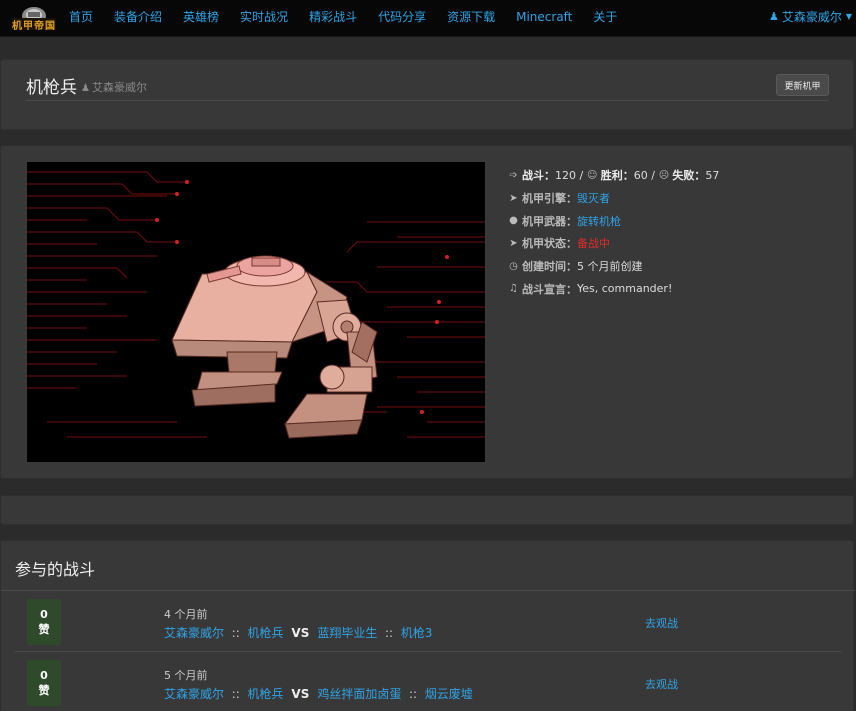 This screenshot has height=711, width=856. Describe the element at coordinates (712, 175) in the screenshot. I see `losses-count: 57` at that location.